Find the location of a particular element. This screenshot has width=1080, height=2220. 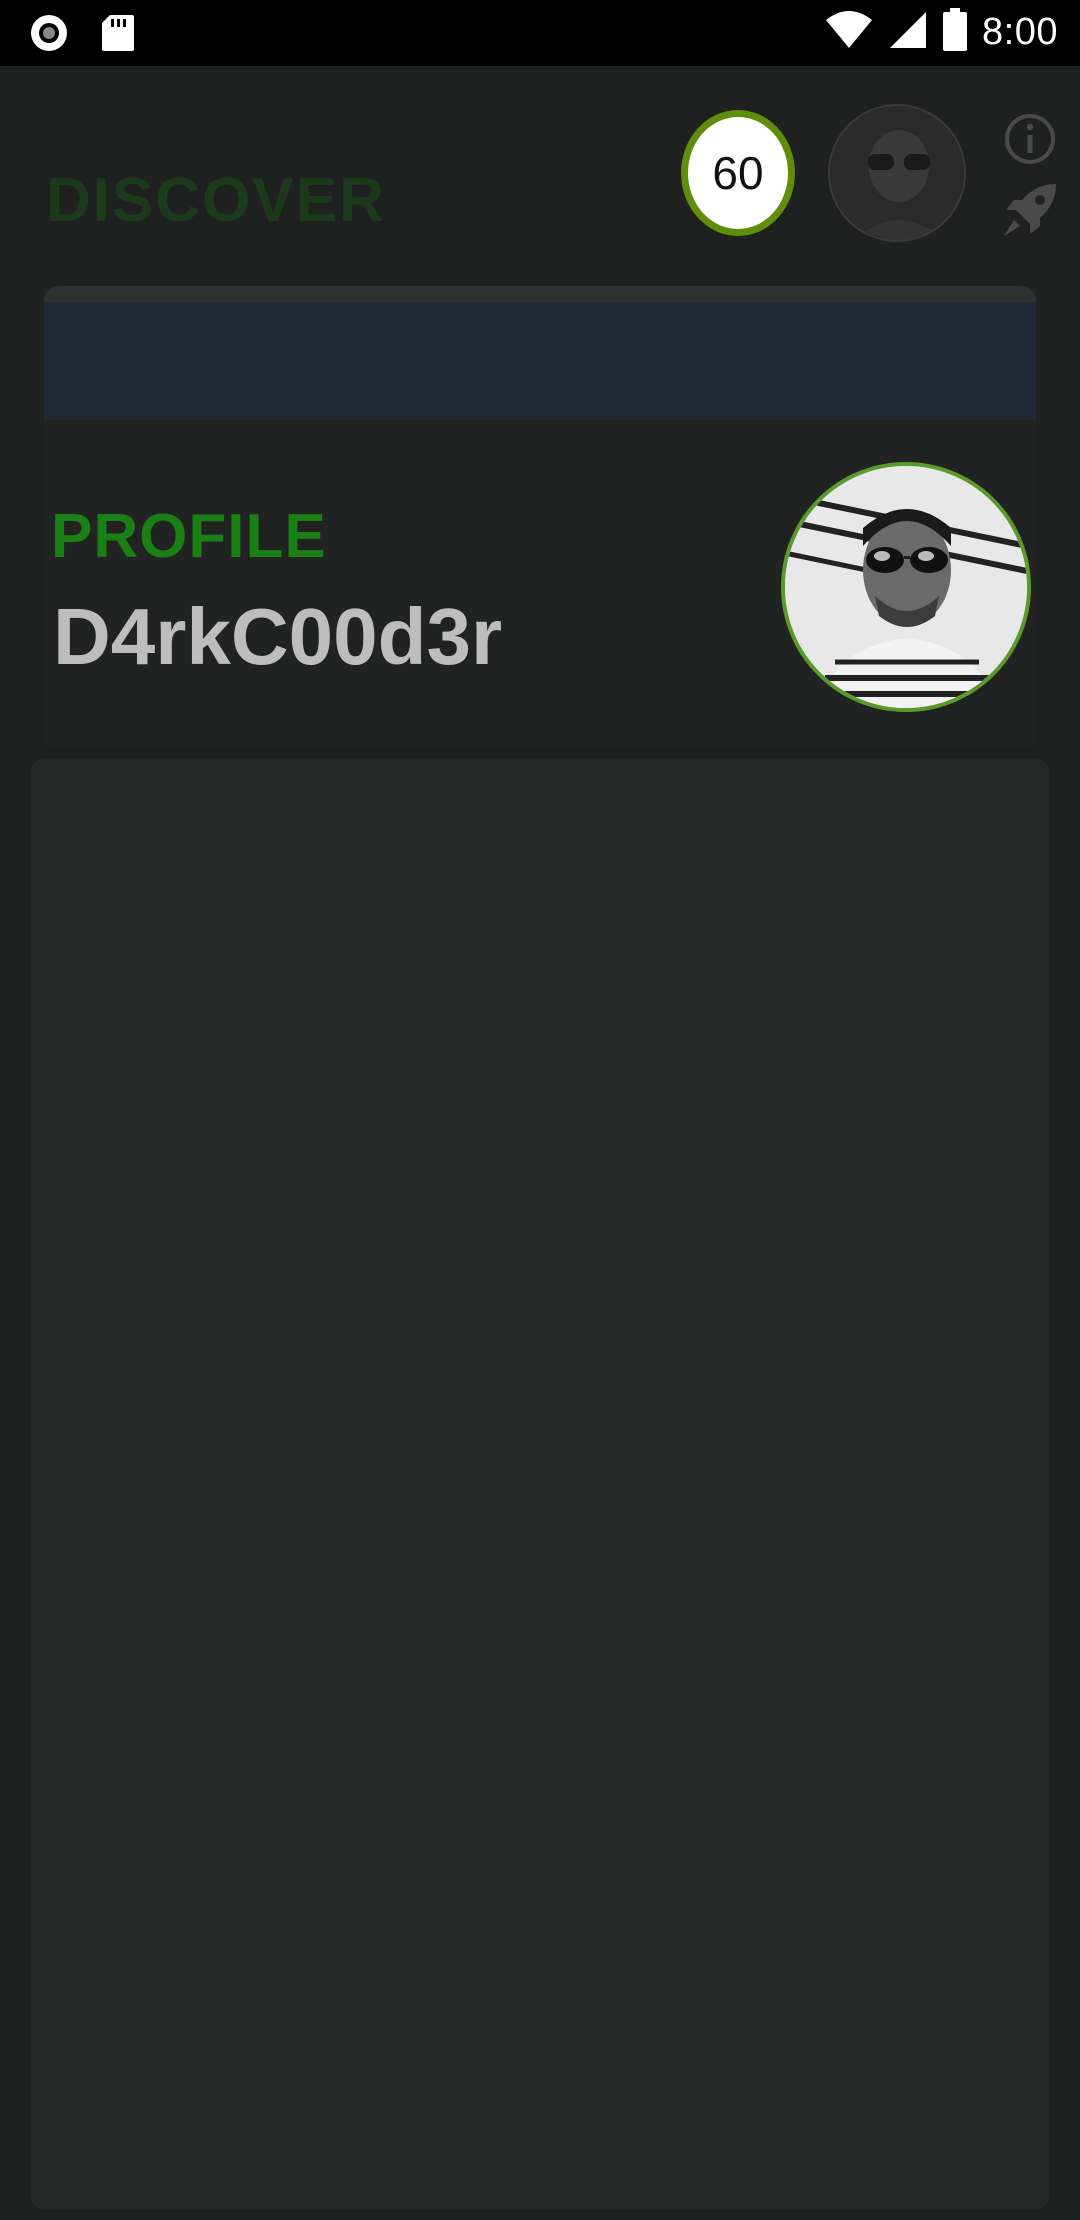

sd-card-icon is located at coordinates (118, 35).